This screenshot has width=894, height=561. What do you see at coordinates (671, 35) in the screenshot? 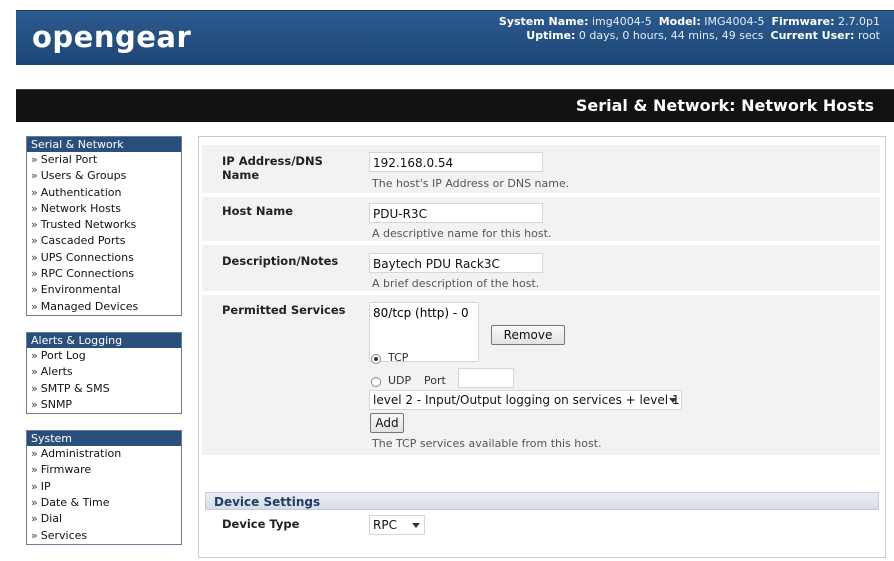
I see `uptime-value: 0 days, 0 hours, 44 mins, 49 secs` at bounding box center [671, 35].